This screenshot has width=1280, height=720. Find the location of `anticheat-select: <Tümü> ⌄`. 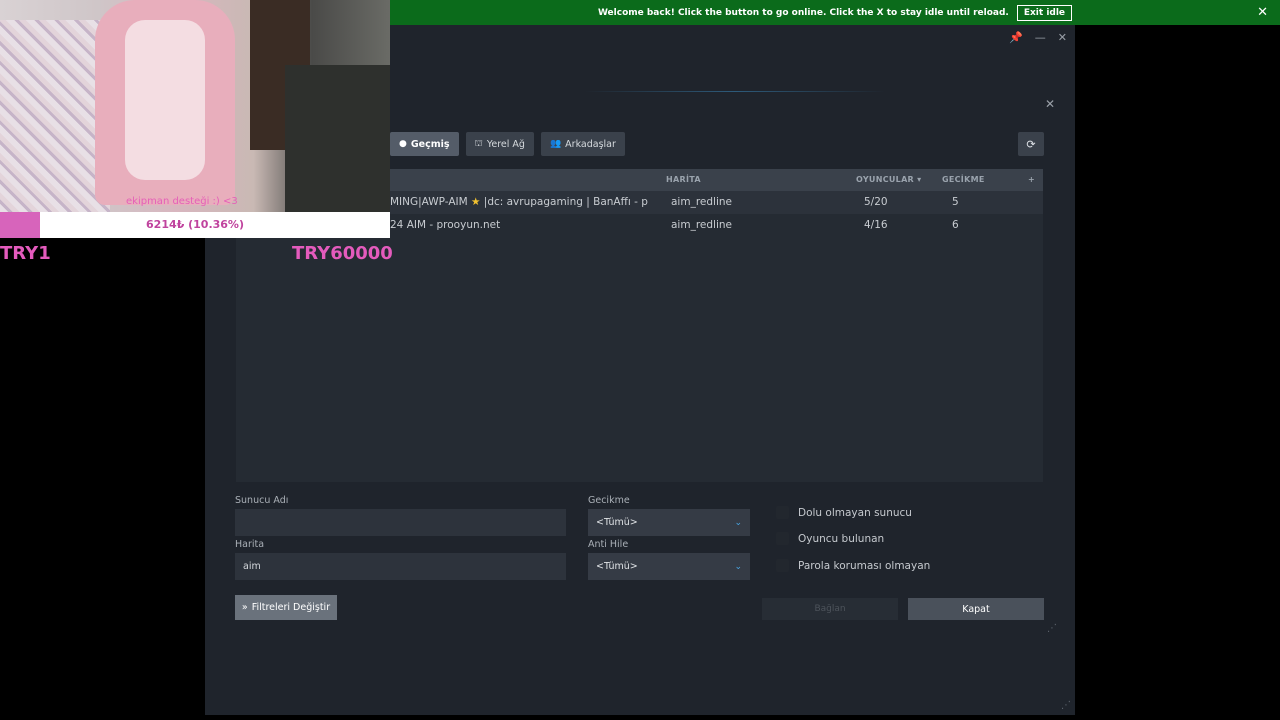

anticheat-select: <Tümü> ⌄ is located at coordinates (669, 566).